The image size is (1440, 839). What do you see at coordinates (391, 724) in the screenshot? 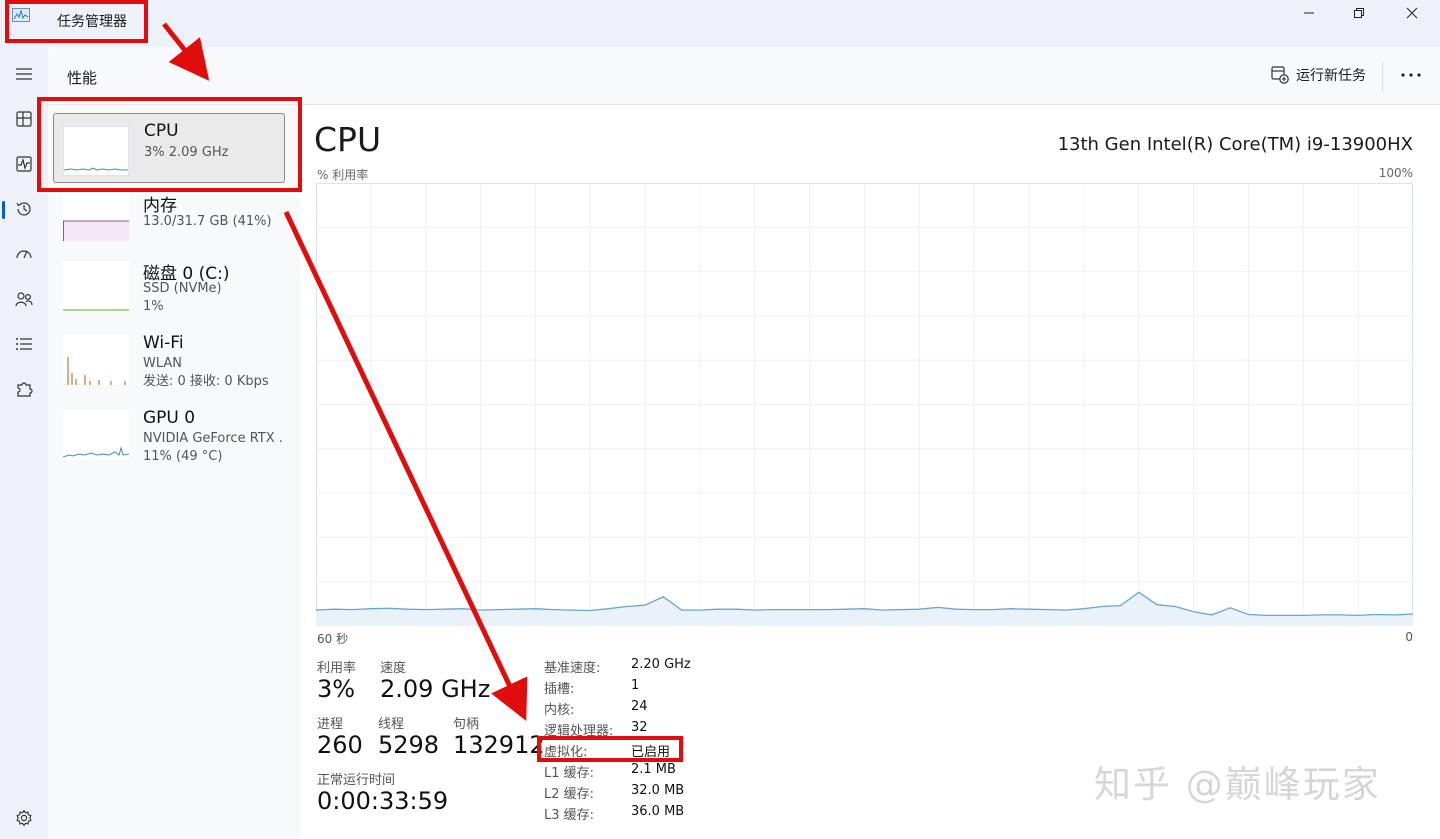
I see `stat-label-threads: 线程` at bounding box center [391, 724].